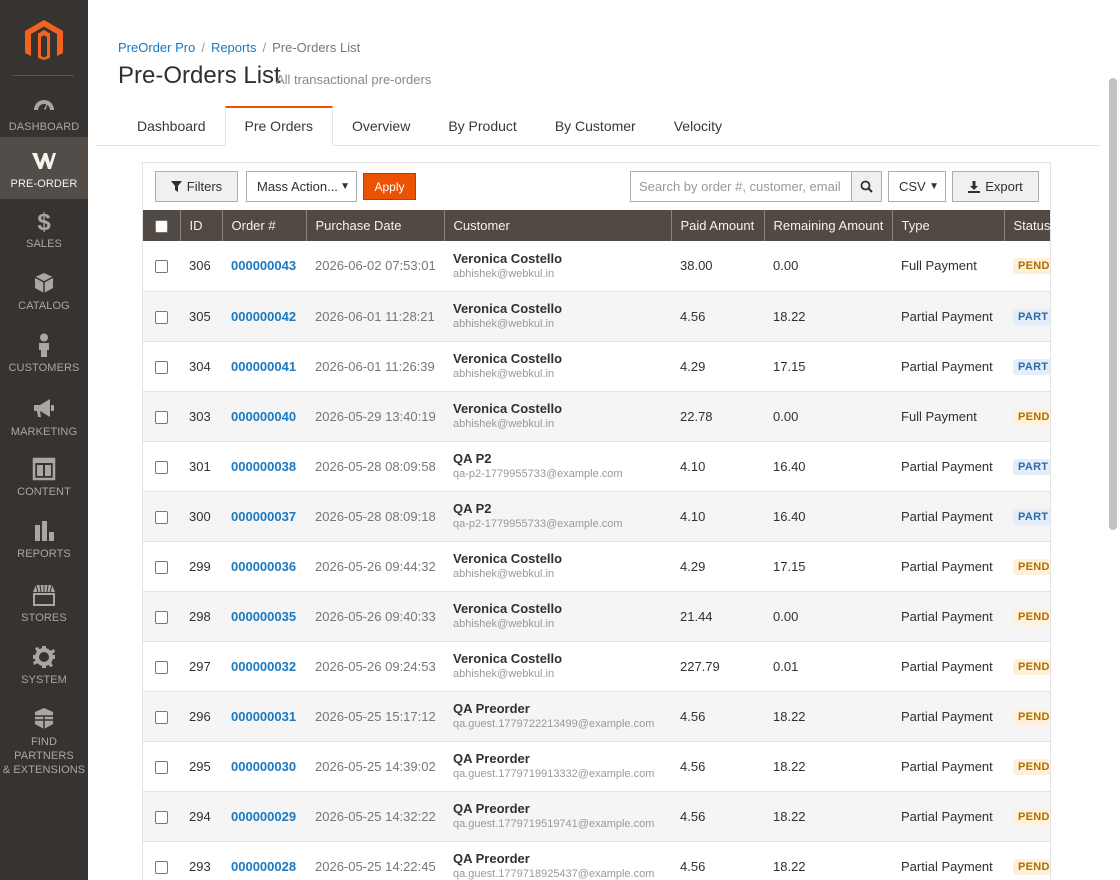  I want to click on cell-purchase-date: 2026-05-25 14:22:45, so click(375, 860).